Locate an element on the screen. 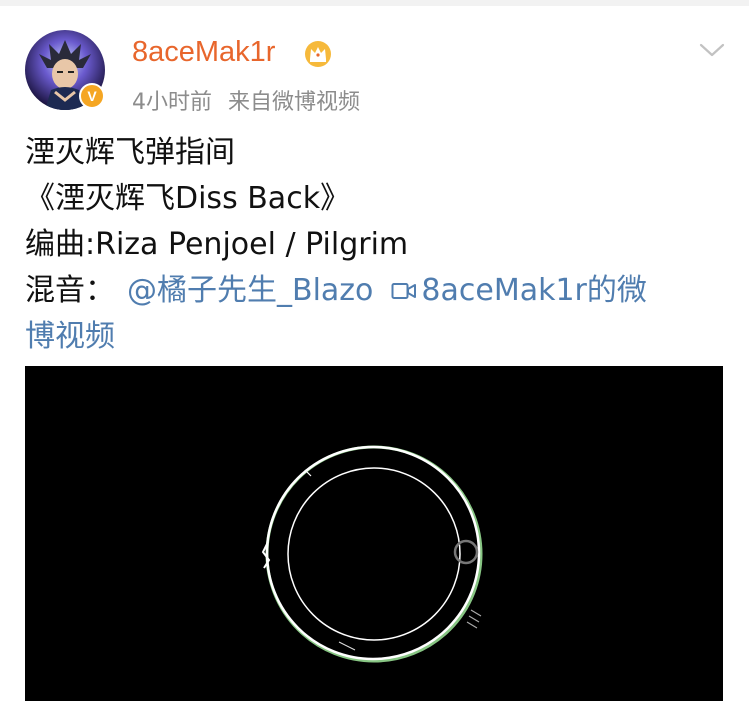 The image size is (749, 701). mixing-label: 混音： is located at coordinates (70, 290).